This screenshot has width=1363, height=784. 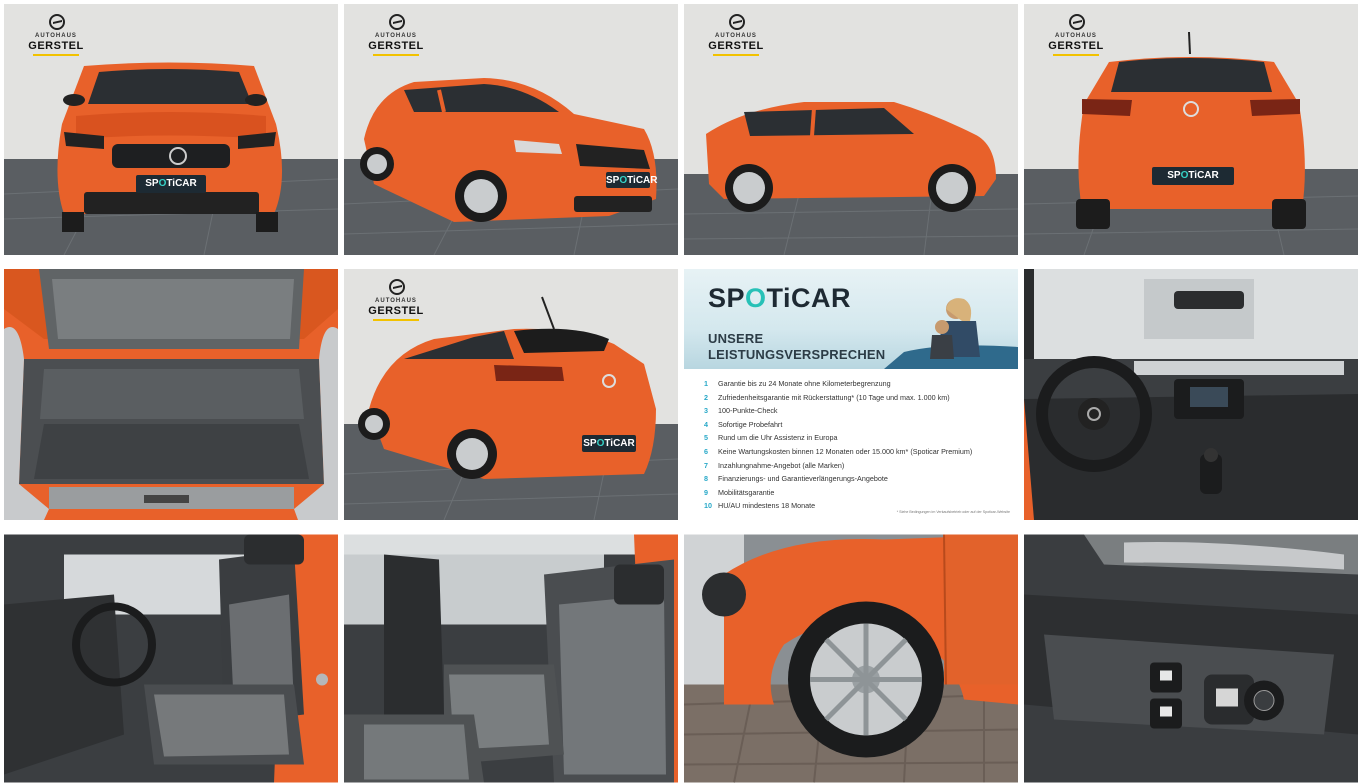 I want to click on rear-seats-photo, so click(x=511, y=658).